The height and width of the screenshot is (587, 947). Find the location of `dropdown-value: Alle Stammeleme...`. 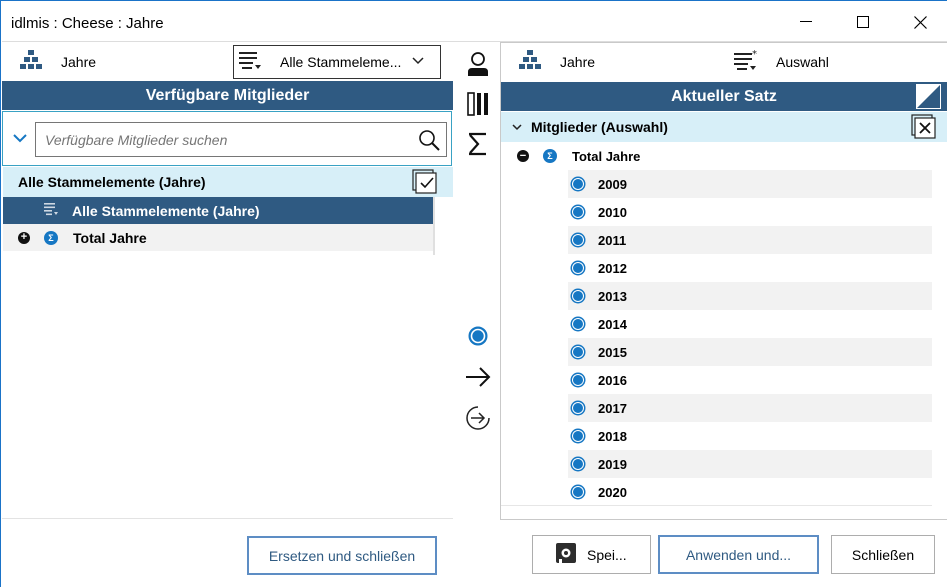

dropdown-value: Alle Stammeleme... is located at coordinates (341, 62).